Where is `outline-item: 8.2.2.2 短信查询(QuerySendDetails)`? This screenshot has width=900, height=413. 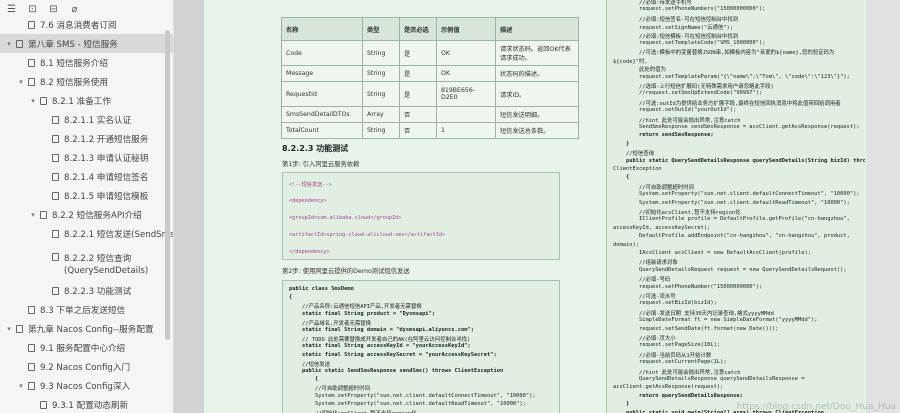
outline-item: 8.2.2.2 短信查询(QuerySendDetails) is located at coordinates (86, 267).